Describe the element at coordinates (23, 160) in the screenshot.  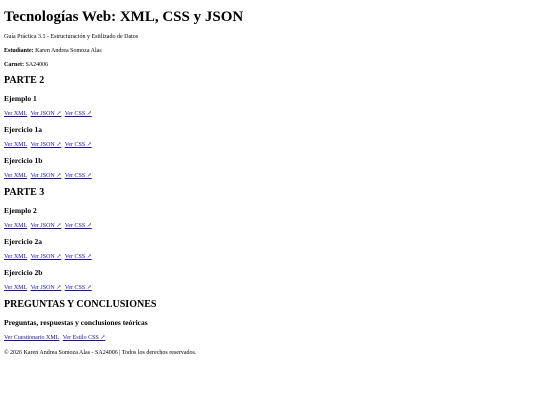
I see `example-title: Ejercicio 1b` at that location.